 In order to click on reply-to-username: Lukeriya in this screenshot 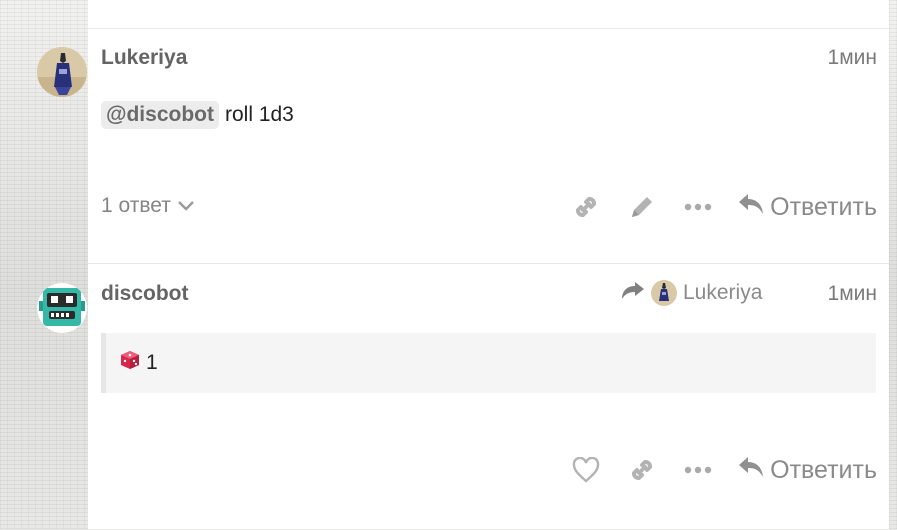, I will do `click(723, 292)`.